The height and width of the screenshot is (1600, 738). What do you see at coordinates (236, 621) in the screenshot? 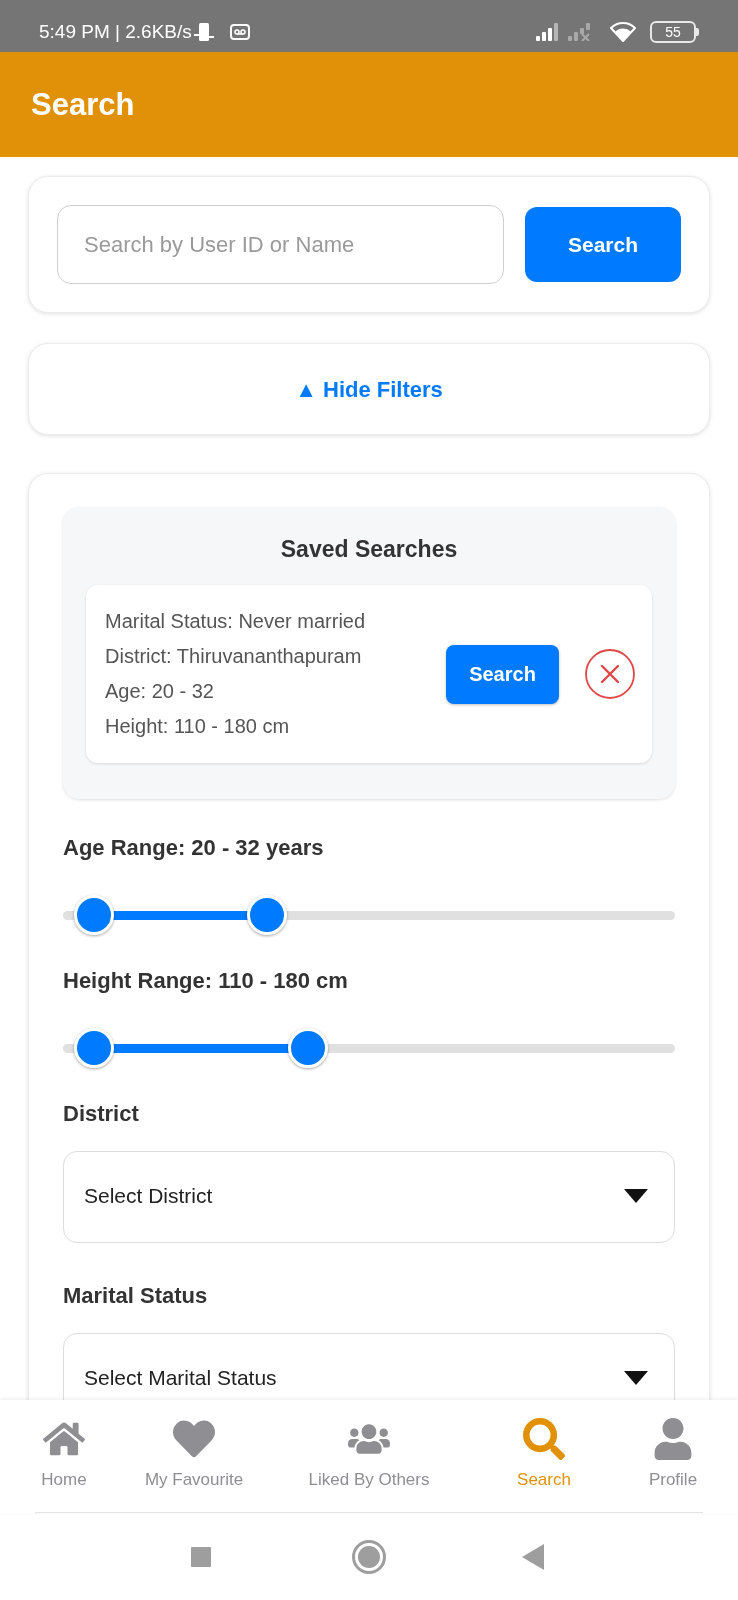
I see `saved-search-criteria: Marital Status: Never married` at bounding box center [236, 621].